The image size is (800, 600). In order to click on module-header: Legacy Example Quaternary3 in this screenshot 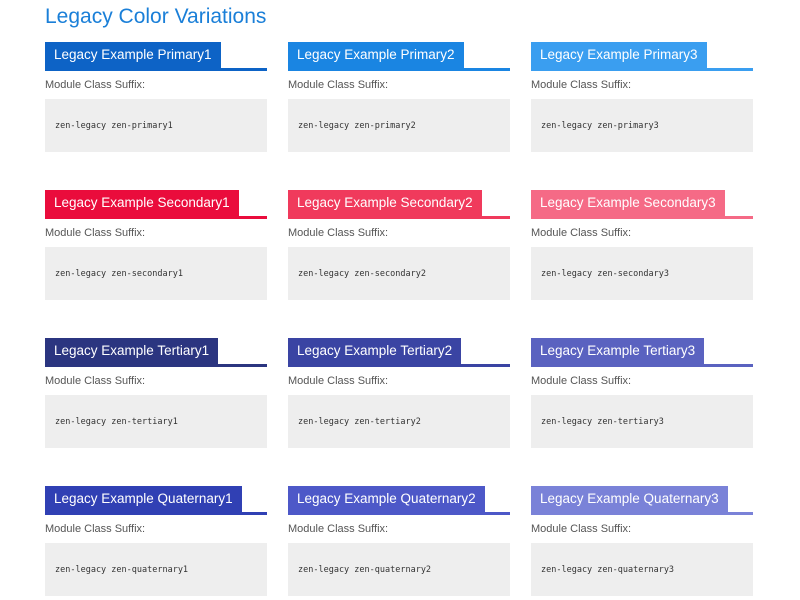, I will do `click(642, 500)`.